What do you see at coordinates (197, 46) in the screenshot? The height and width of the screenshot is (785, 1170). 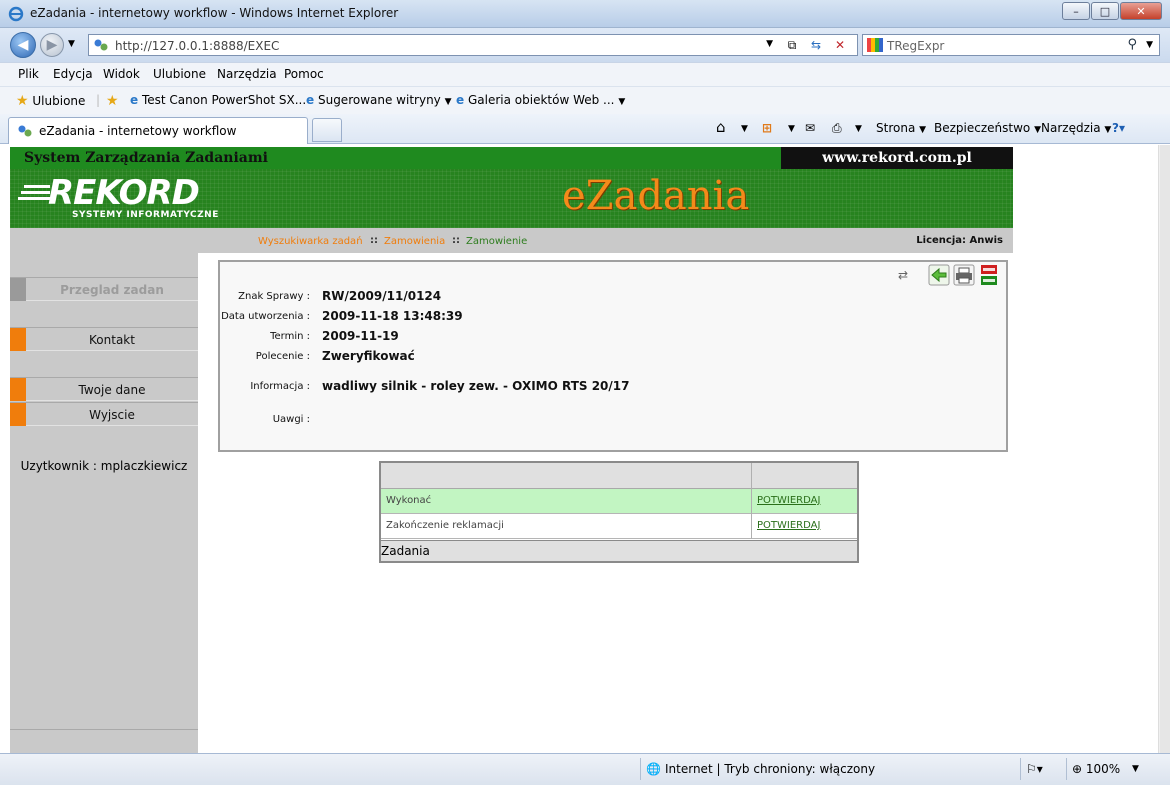 I see `url-text: http://127.0.0.1:8888/EXEC` at bounding box center [197, 46].